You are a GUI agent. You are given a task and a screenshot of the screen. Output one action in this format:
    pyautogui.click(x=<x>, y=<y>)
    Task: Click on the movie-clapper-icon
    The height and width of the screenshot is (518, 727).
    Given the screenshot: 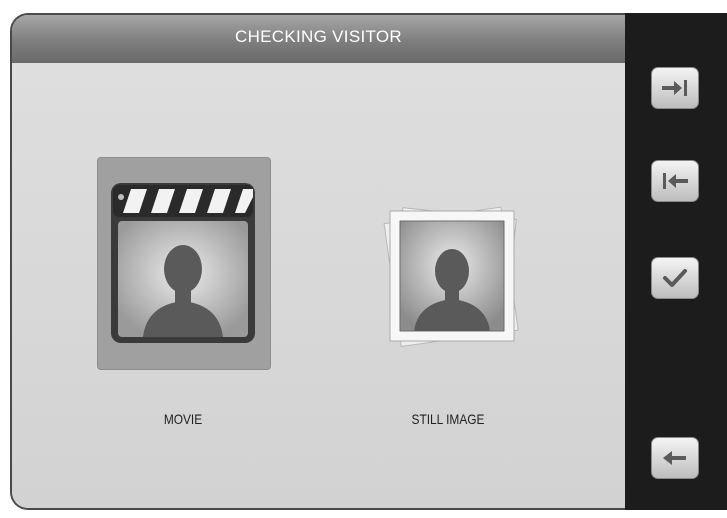 What is the action you would take?
    pyautogui.click(x=183, y=263)
    